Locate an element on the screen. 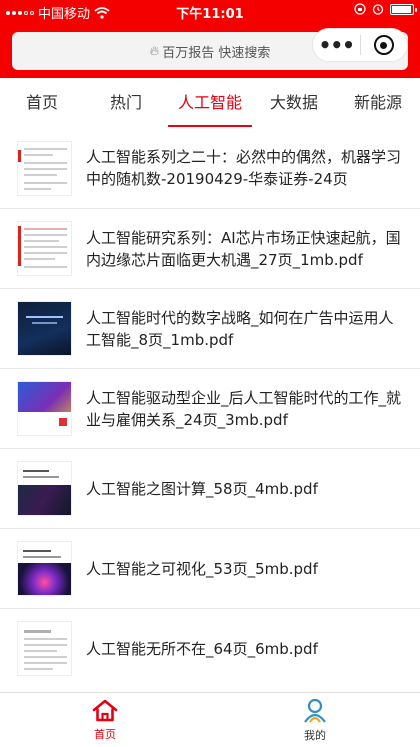  list-item: 人工智能时代的数字战略_如何在广告中运用人工智能_8页_1mb.pdf is located at coordinates (210, 328).